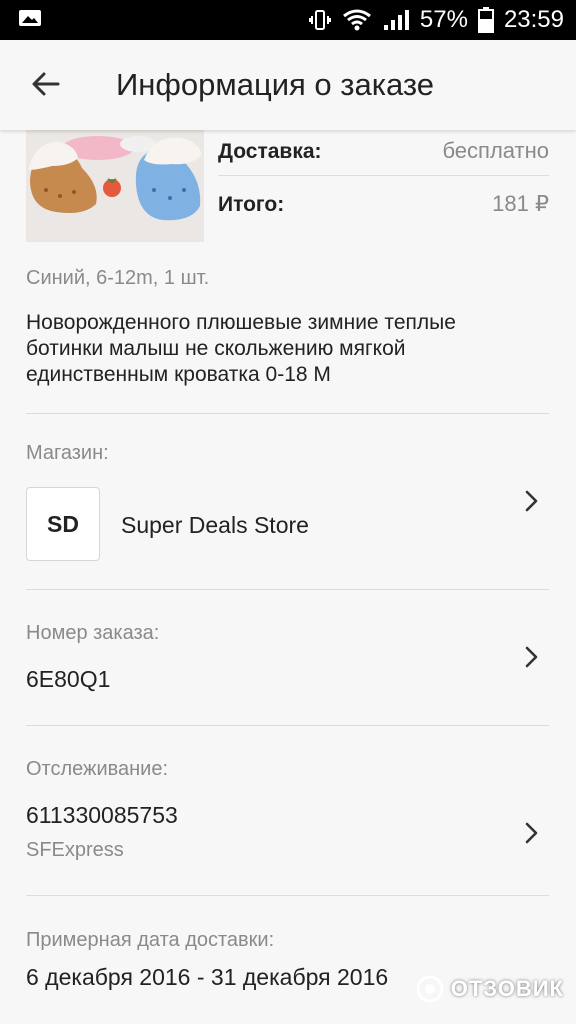  What do you see at coordinates (270, 151) in the screenshot?
I see `delivery-label: Доставка:` at bounding box center [270, 151].